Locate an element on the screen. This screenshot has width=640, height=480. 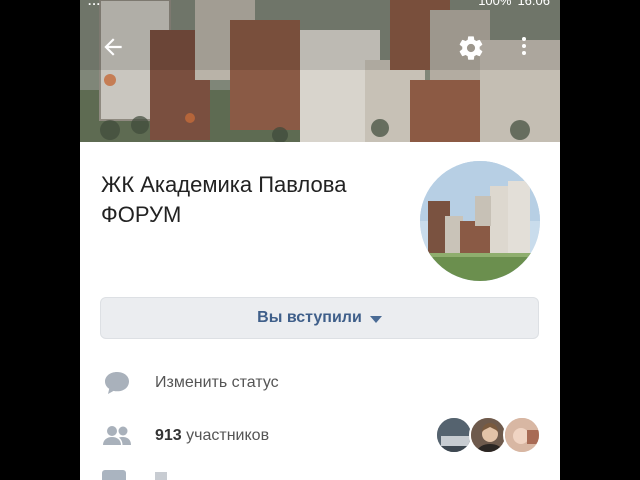
gear-icon is located at coordinates (471, 48).